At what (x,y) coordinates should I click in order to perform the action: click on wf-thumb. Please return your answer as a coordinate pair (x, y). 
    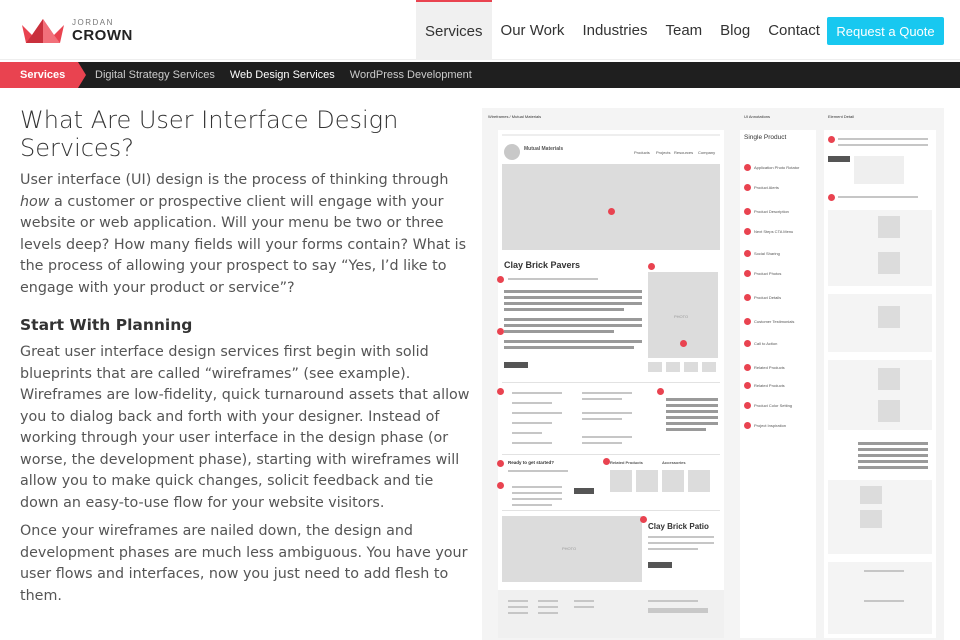
    Looking at the image, I should click on (709, 367).